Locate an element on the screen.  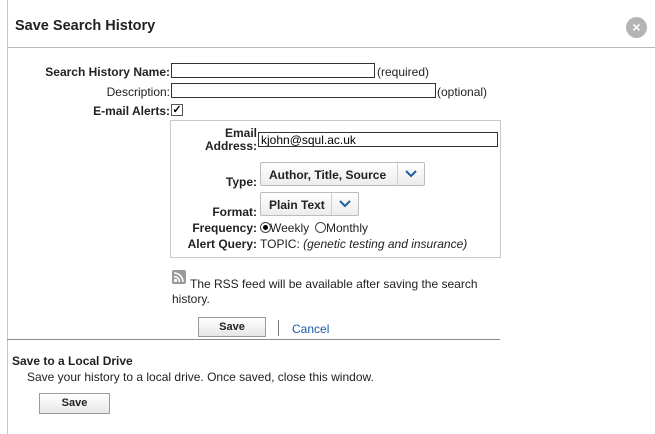
cancel-link: Cancel is located at coordinates (310, 329).